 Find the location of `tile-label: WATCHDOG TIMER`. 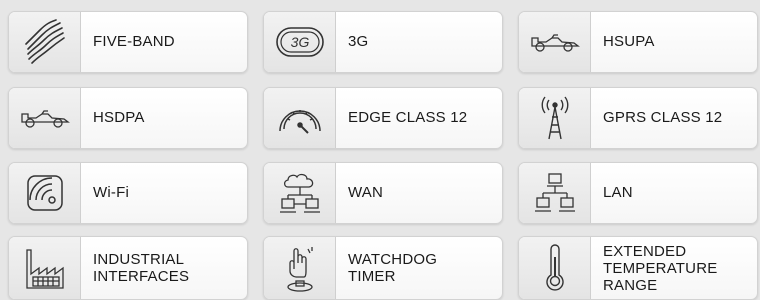

tile-label: WATCHDOG TIMER is located at coordinates (393, 268).